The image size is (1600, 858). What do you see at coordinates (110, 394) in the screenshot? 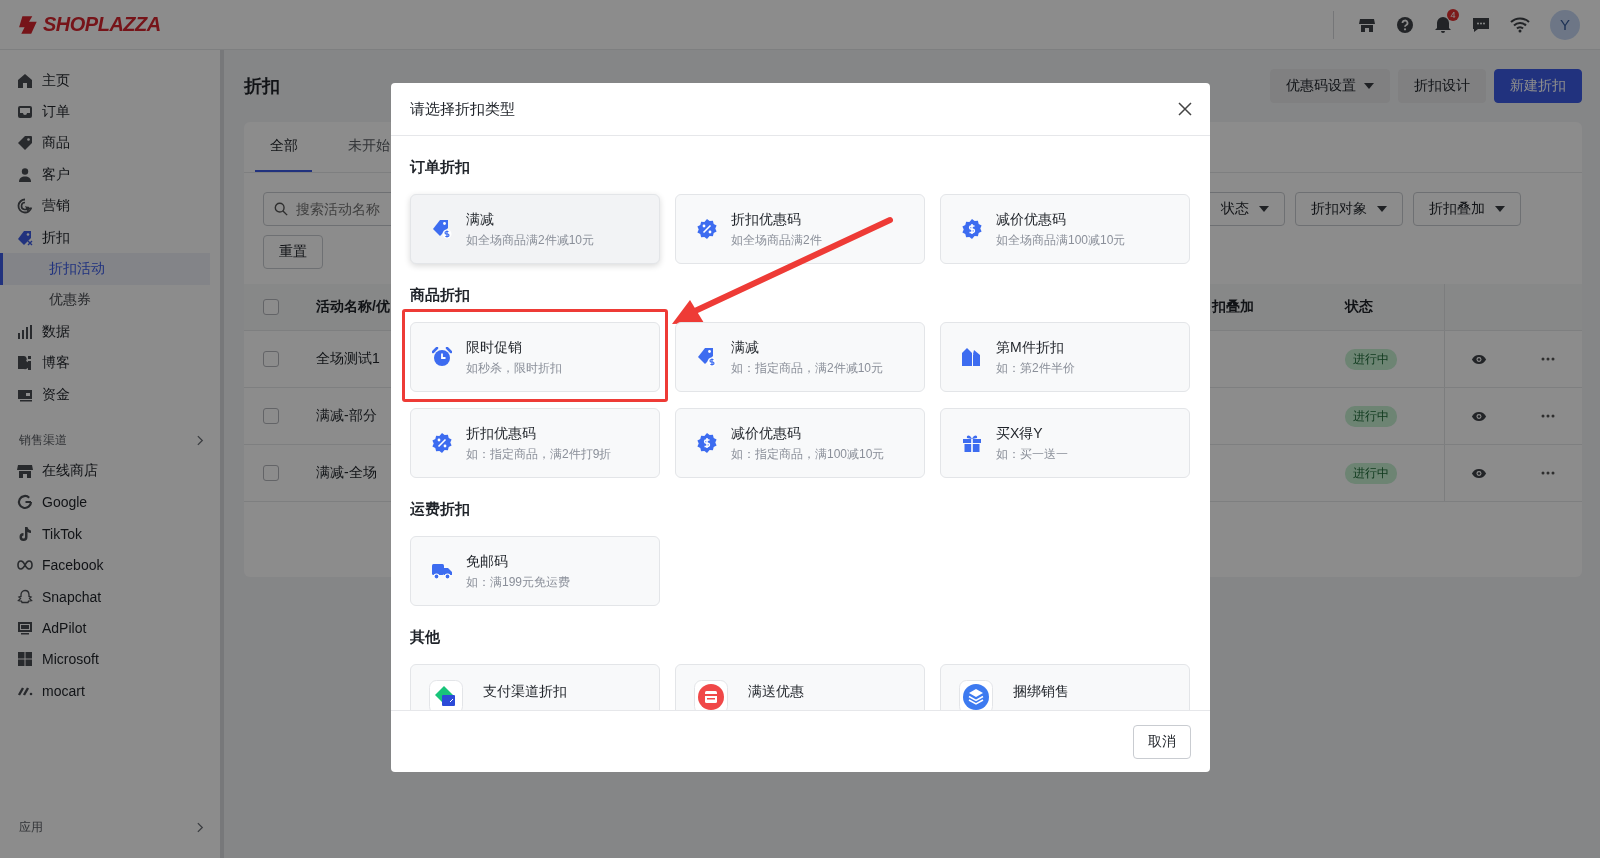
I see `nav-item: 资金` at bounding box center [110, 394].